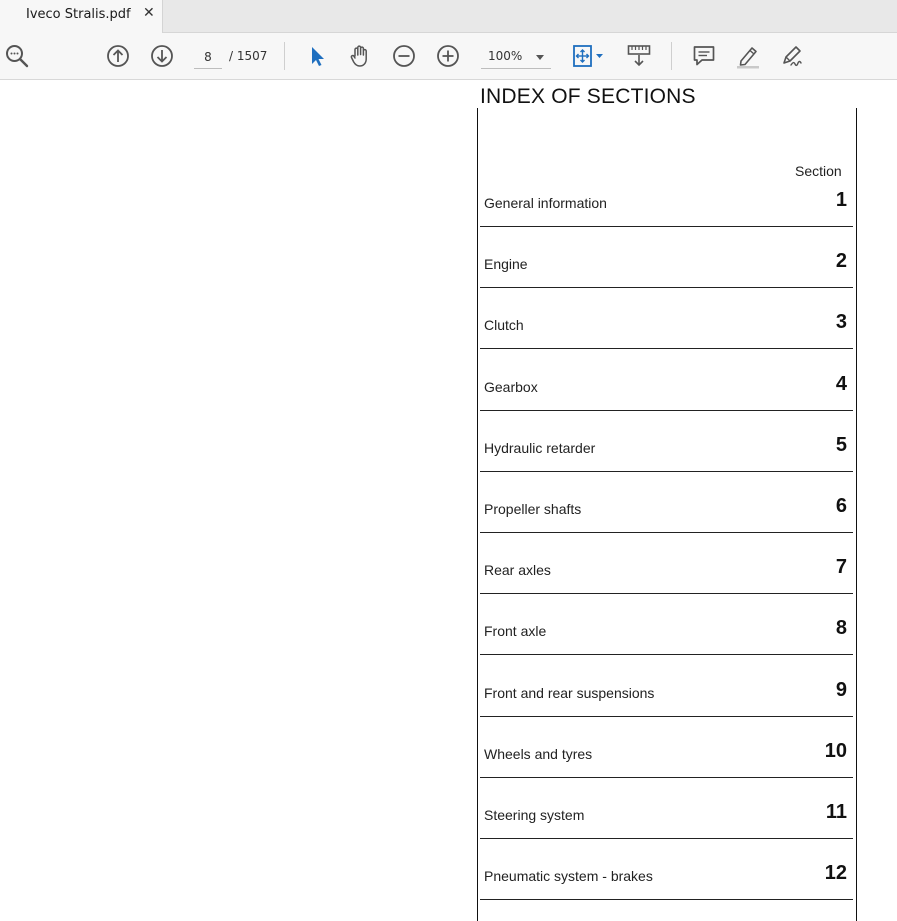 The width and height of the screenshot is (897, 921). I want to click on section-row: Engine 2, so click(666, 258).